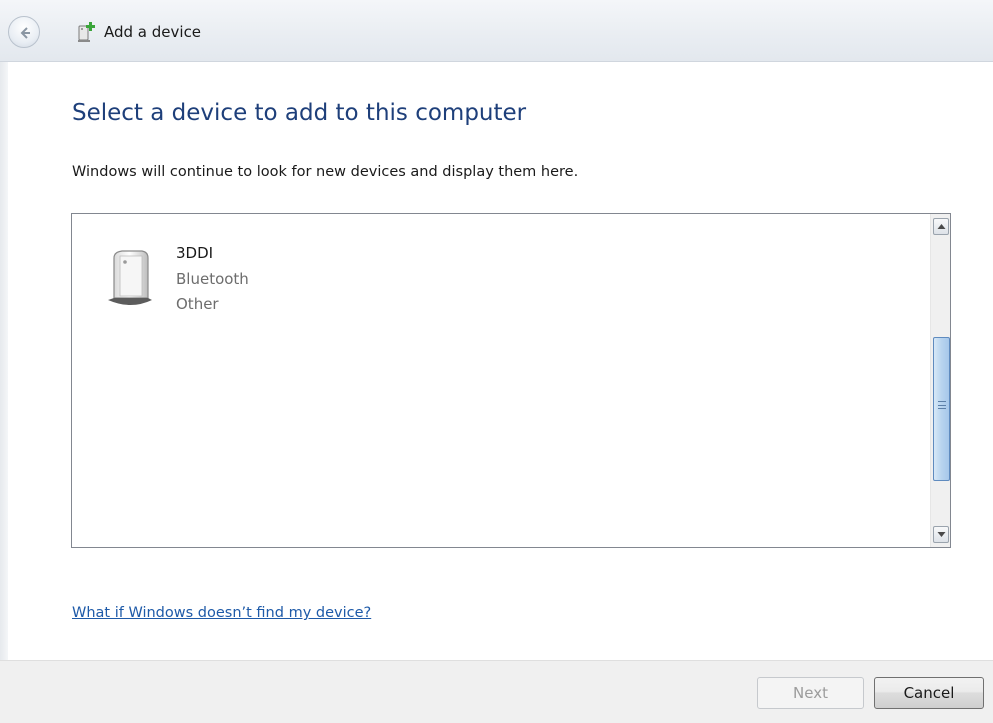 This screenshot has width=993, height=723. What do you see at coordinates (221, 613) in the screenshot?
I see `help-link: What if Windows doesn’t find my device?` at bounding box center [221, 613].